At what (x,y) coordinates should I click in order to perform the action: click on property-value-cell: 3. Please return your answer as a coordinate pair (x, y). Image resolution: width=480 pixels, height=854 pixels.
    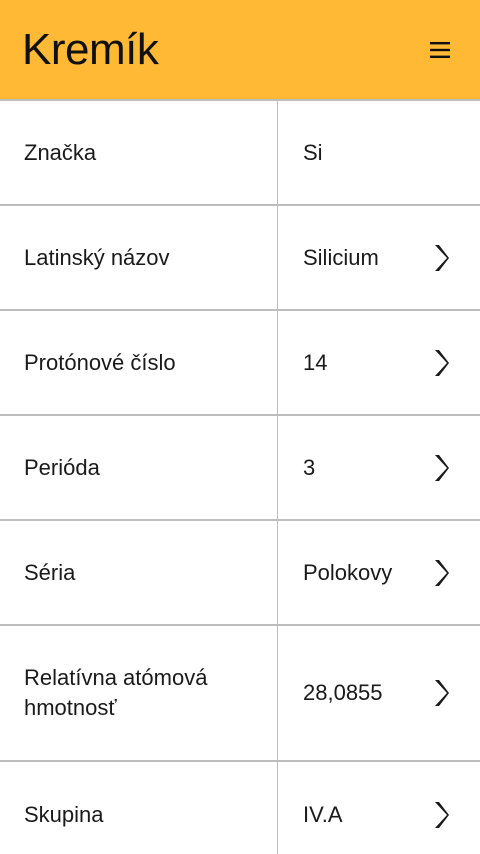
    Looking at the image, I should click on (379, 467).